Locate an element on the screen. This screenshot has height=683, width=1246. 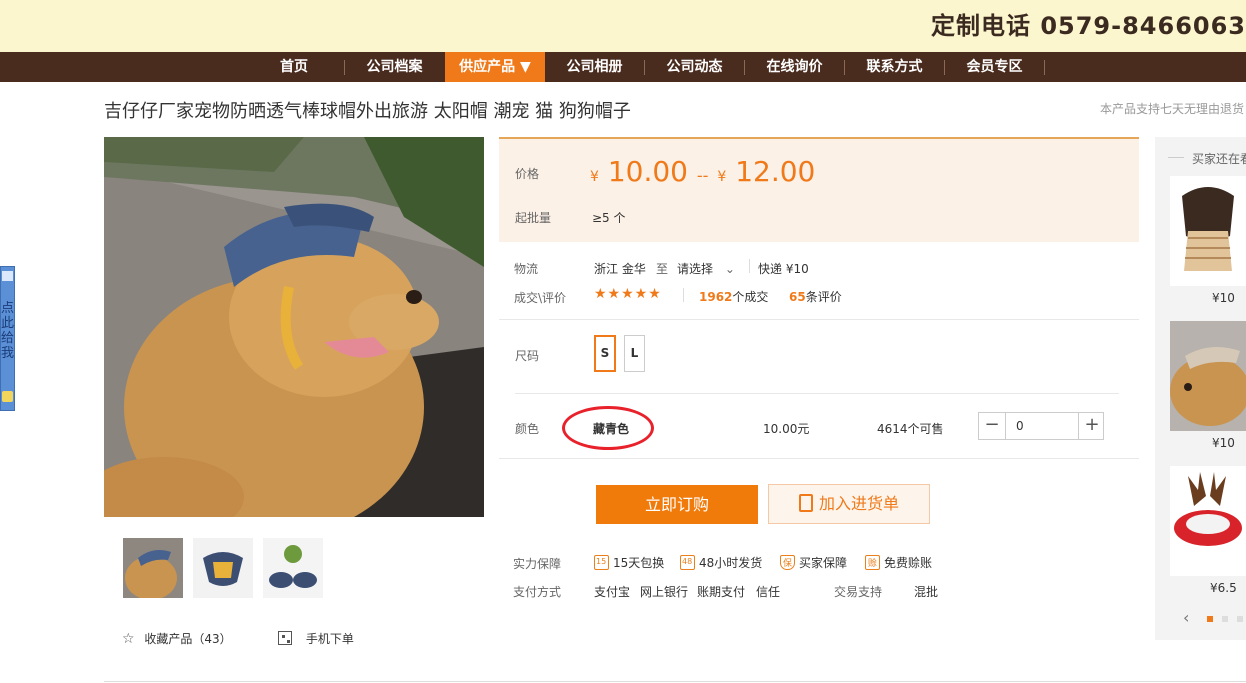
stock-available: 4614个可售 is located at coordinates (910, 429).